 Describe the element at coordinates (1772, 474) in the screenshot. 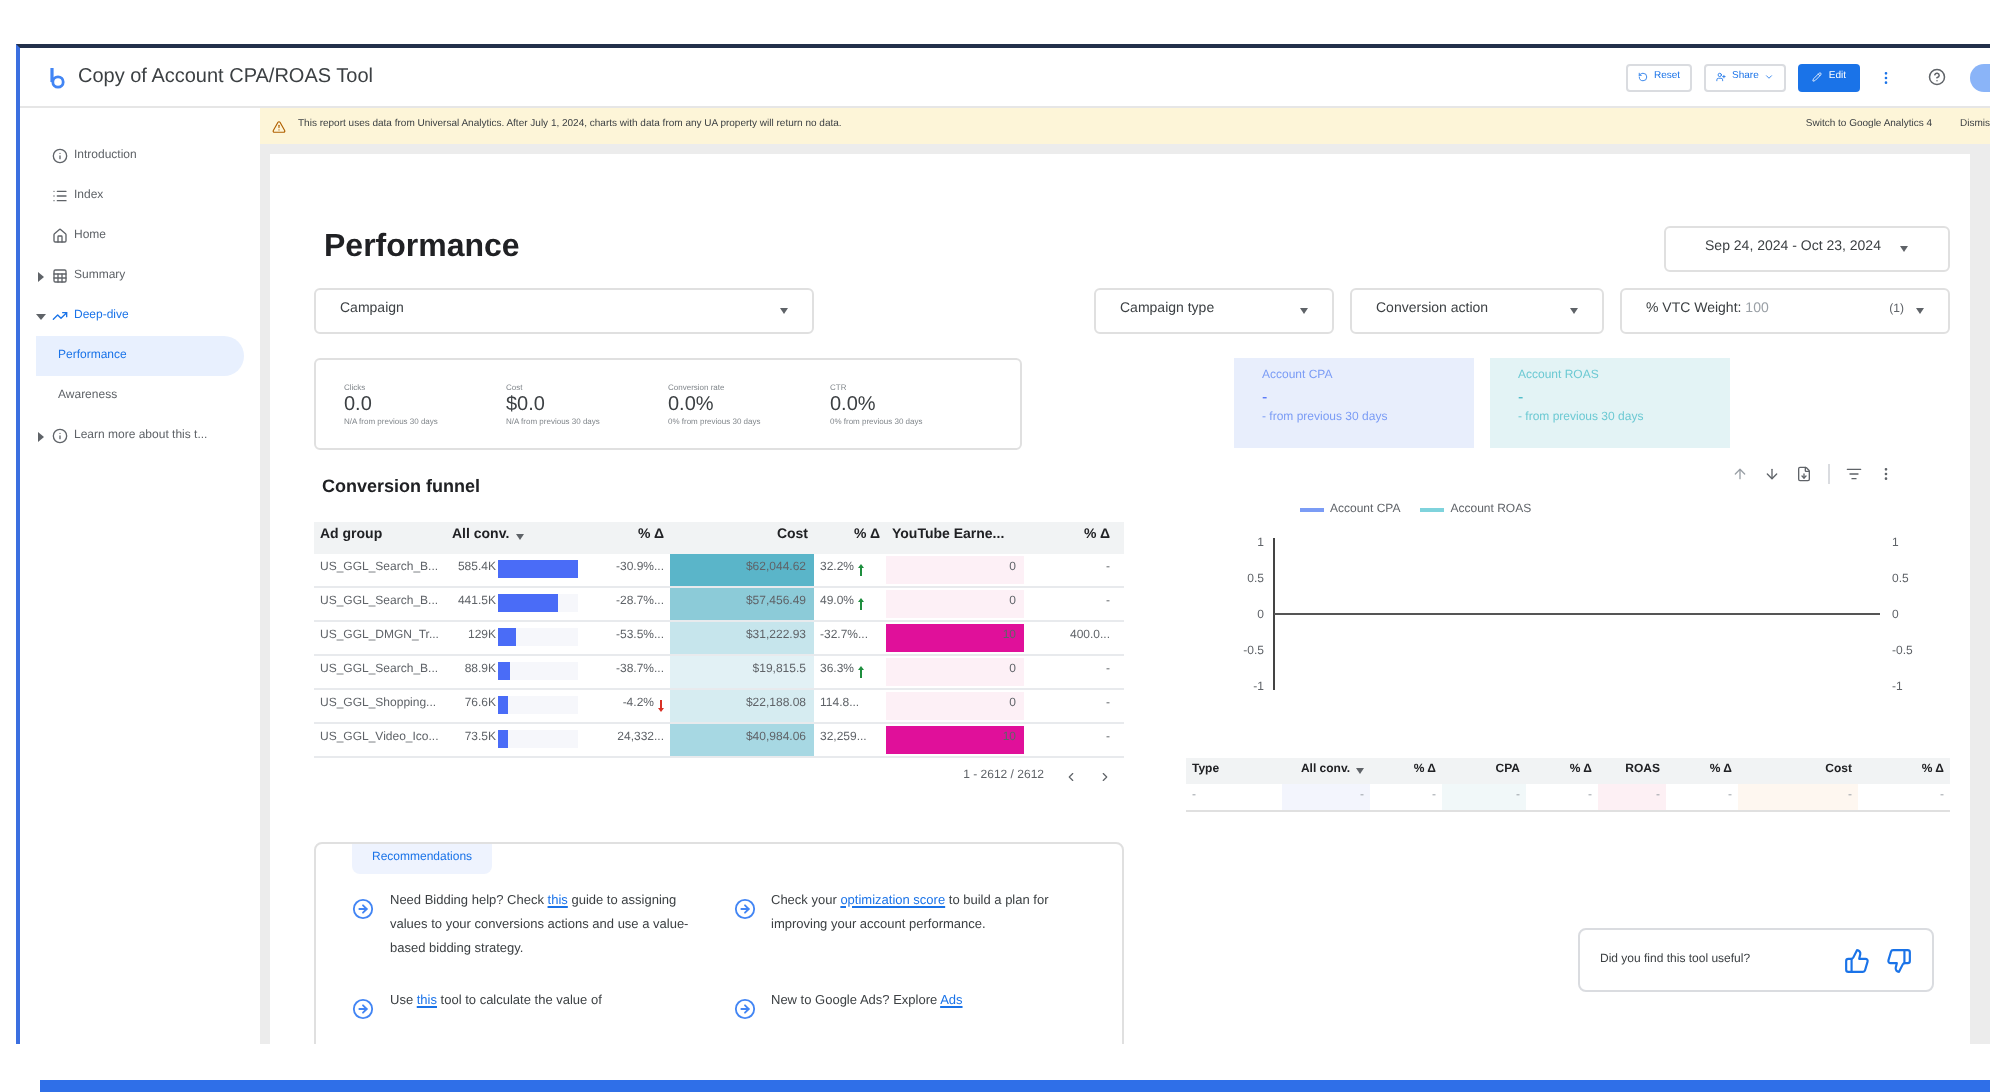

I see `arrow-down-icon` at that location.